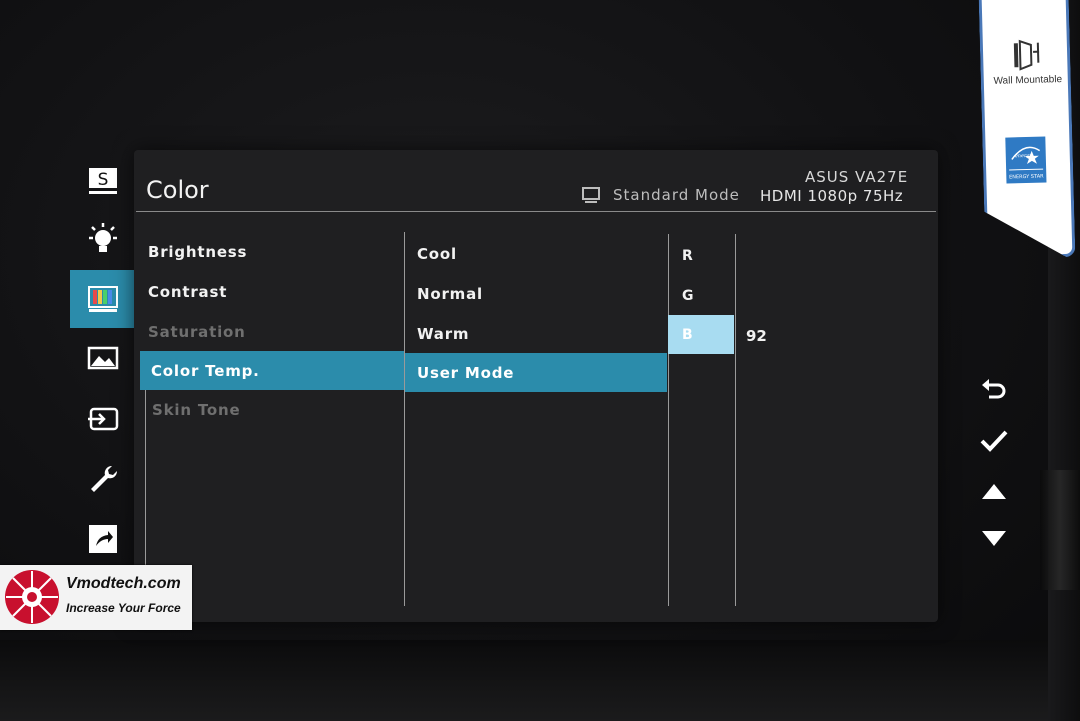 The image size is (1080, 721). I want to click on channel-g: G, so click(688, 296).